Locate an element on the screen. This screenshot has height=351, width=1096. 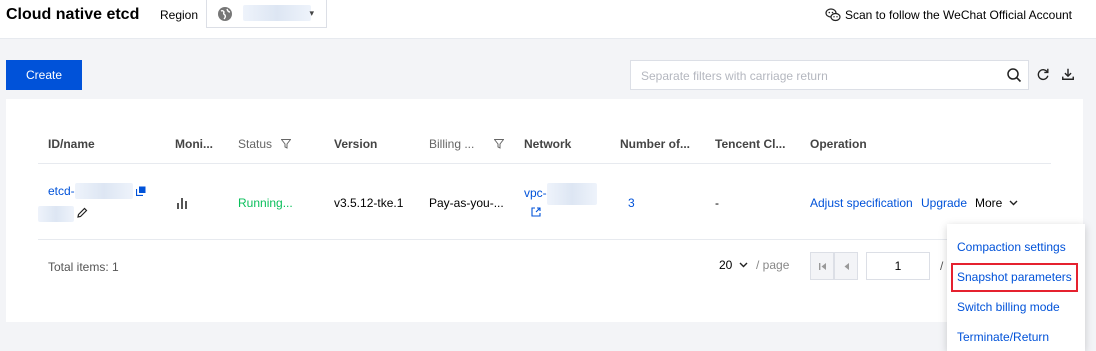
menu-item-terminate-return: Terminate/Return is located at coordinates (1016, 336).